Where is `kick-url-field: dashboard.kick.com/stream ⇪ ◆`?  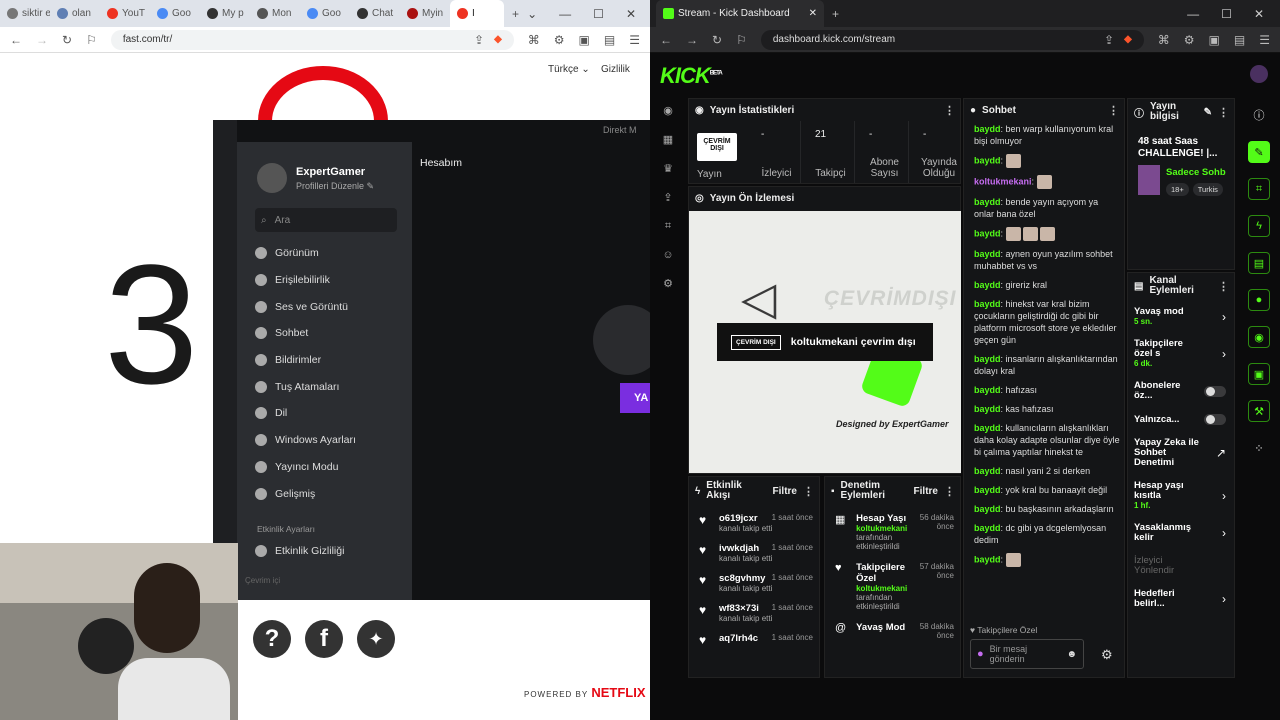 kick-url-field: dashboard.kick.com/stream ⇪ ◆ is located at coordinates (952, 39).